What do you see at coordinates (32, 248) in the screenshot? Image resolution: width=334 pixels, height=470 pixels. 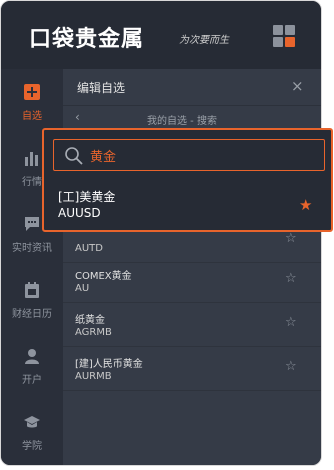 I see `sidebar-item-label: 实时资讯` at bounding box center [32, 248].